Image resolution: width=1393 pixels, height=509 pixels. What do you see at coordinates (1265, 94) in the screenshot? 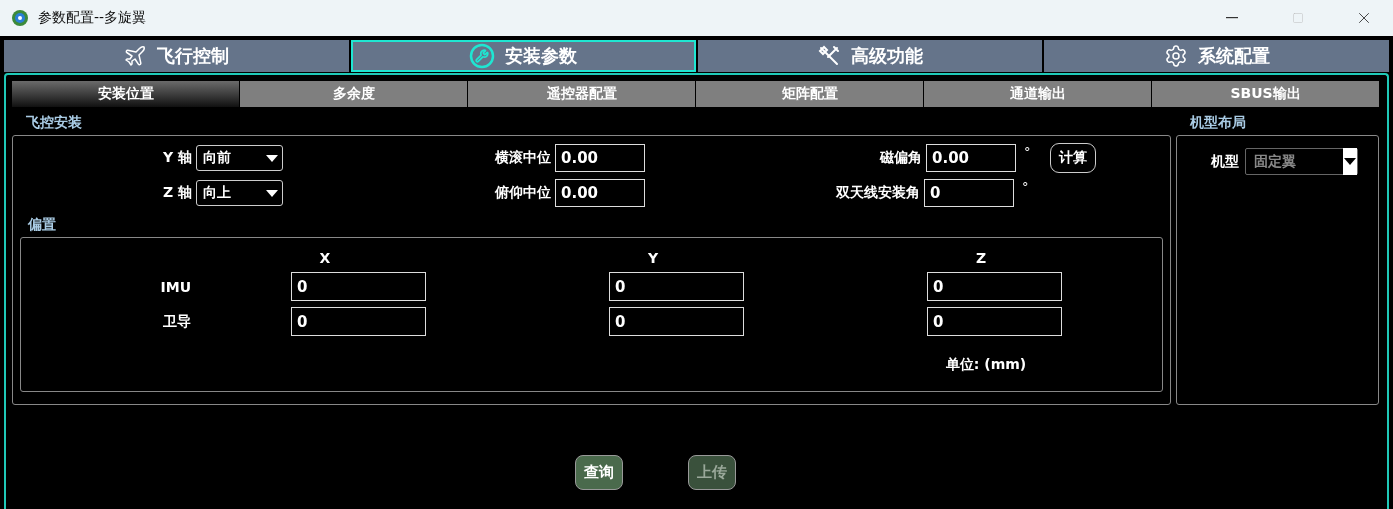
I see `sub-tab: SBUS输出` at bounding box center [1265, 94].